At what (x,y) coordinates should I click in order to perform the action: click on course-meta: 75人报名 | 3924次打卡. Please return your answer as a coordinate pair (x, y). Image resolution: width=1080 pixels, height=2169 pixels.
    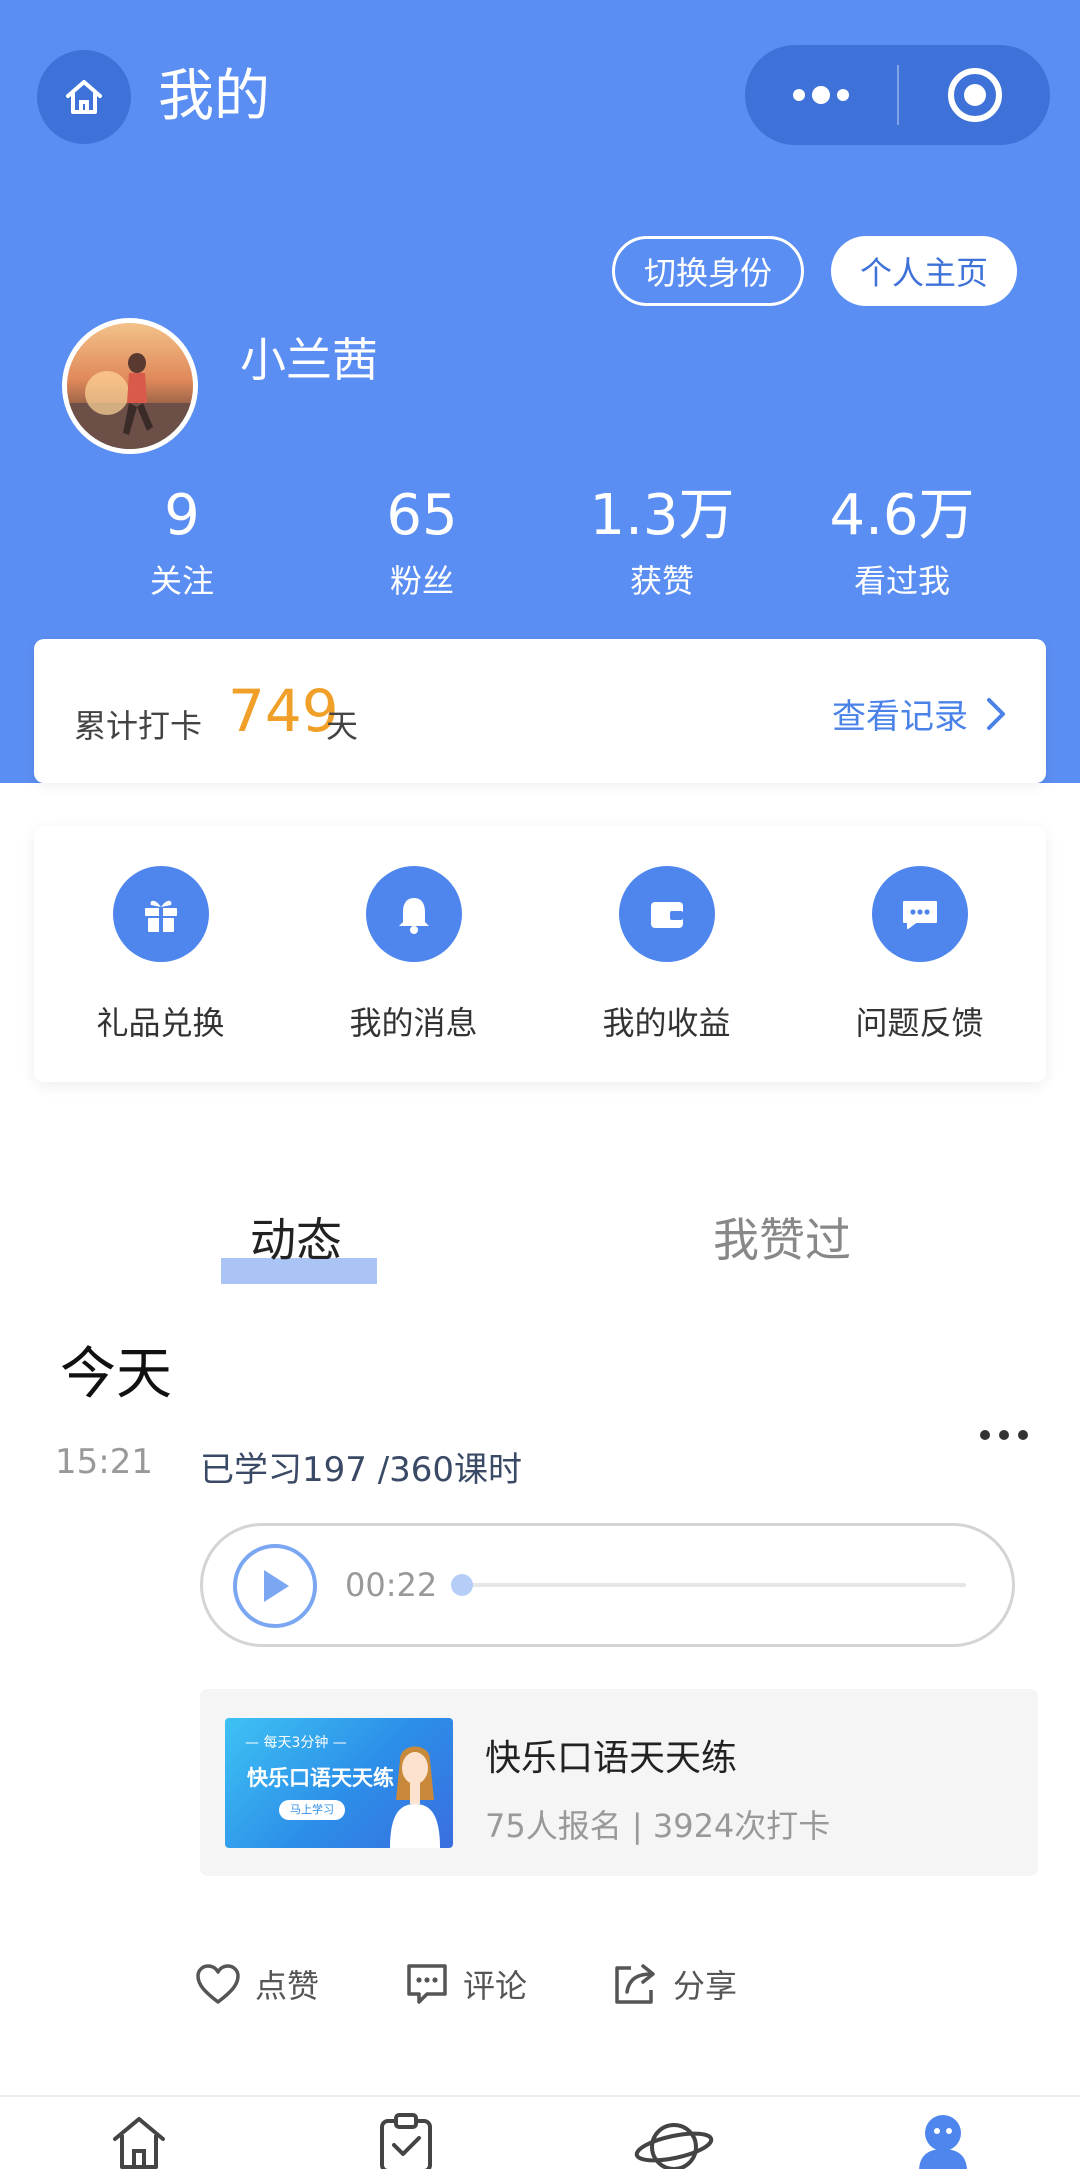
    Looking at the image, I should click on (658, 1826).